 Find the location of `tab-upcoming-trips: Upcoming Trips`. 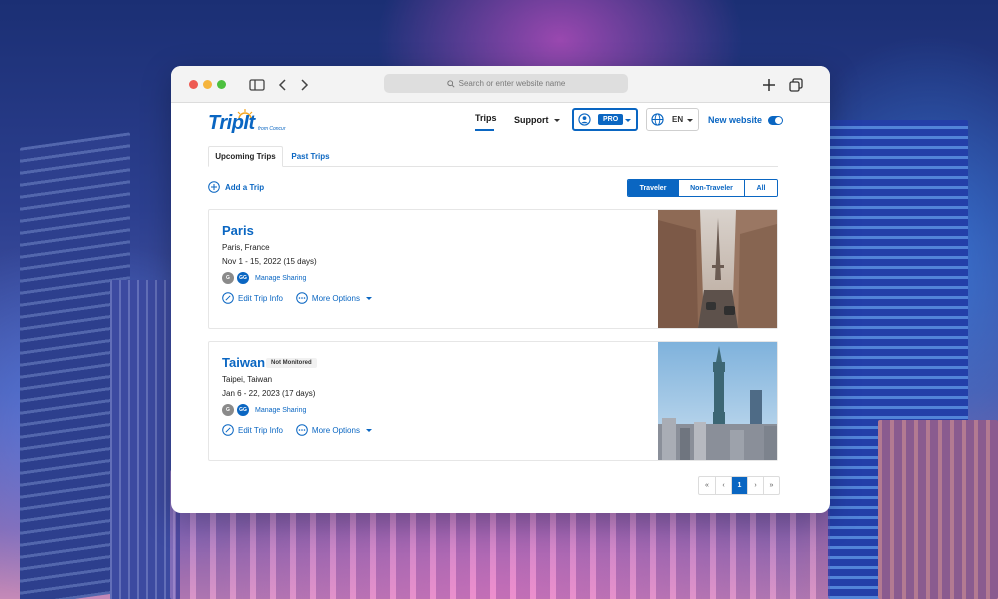

tab-upcoming-trips: Upcoming Trips is located at coordinates (245, 156).